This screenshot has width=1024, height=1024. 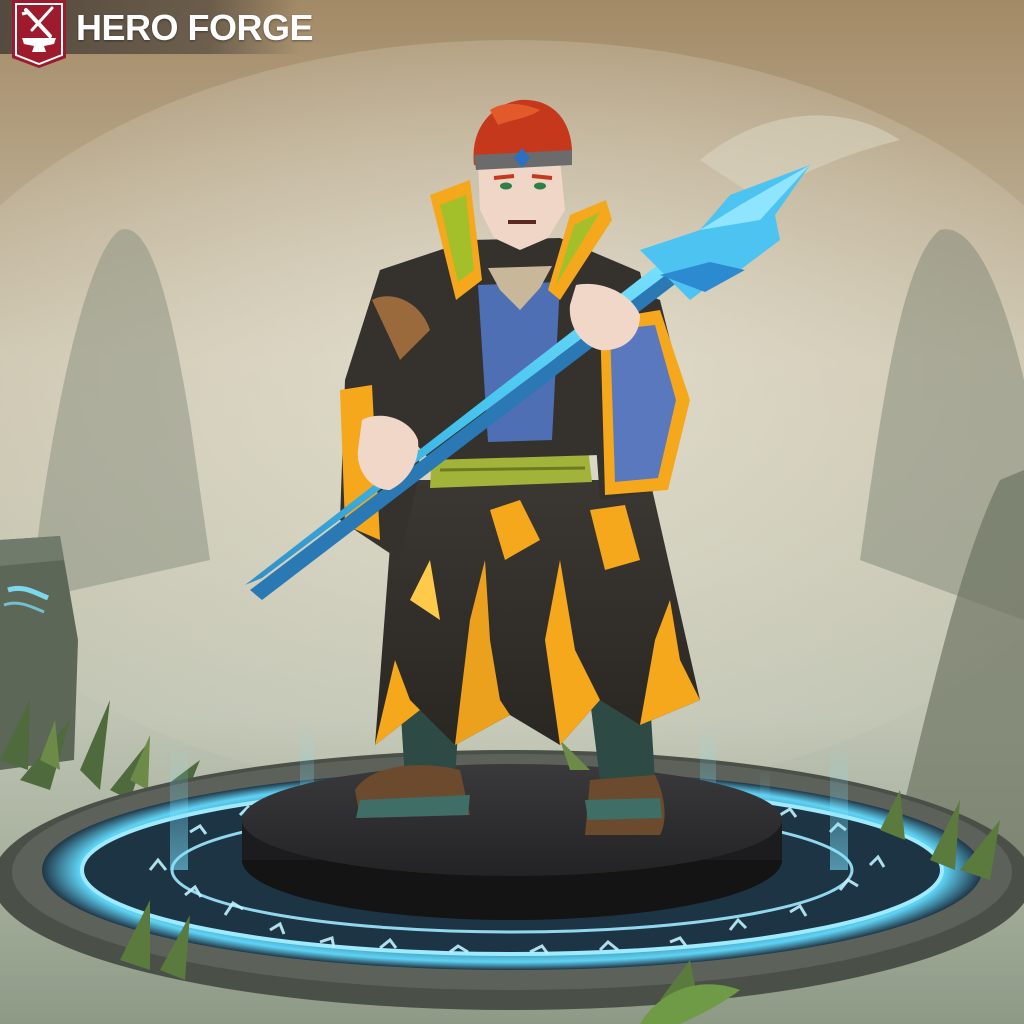 I want to click on anvil-sword-icon, so click(x=39, y=34).